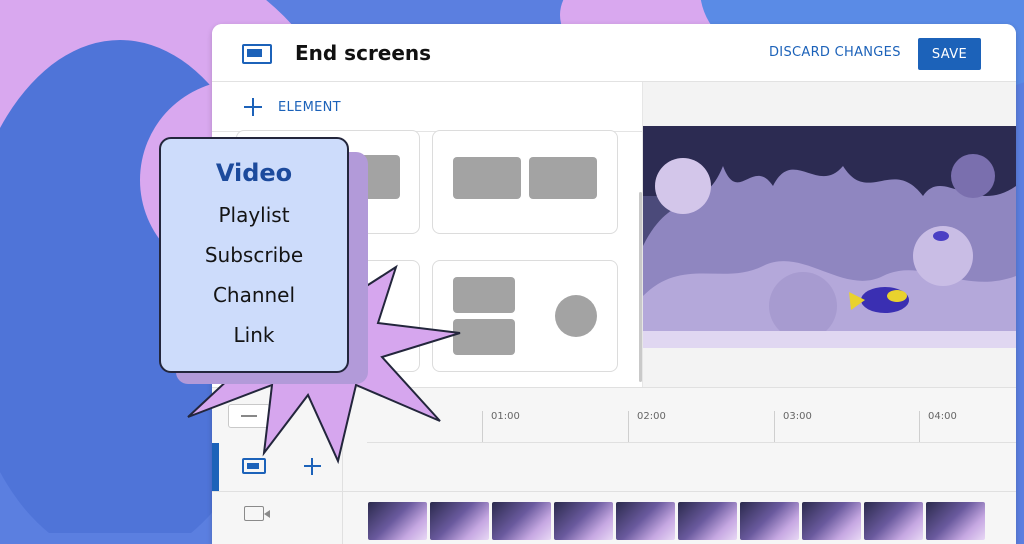  What do you see at coordinates (363, 53) in the screenshot?
I see `page-title: End screens` at bounding box center [363, 53].